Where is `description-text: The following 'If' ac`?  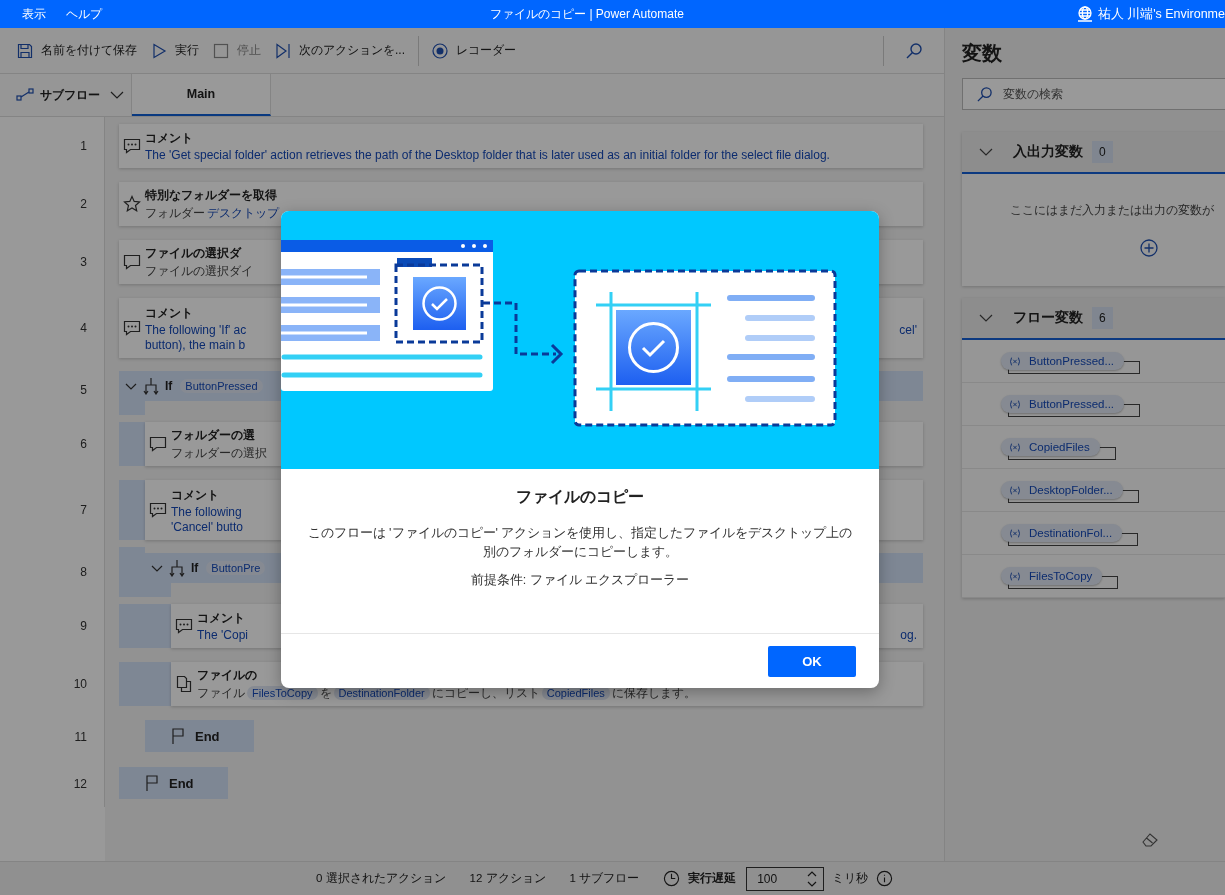
description-text: The following 'If' ac is located at coordinates (196, 329).